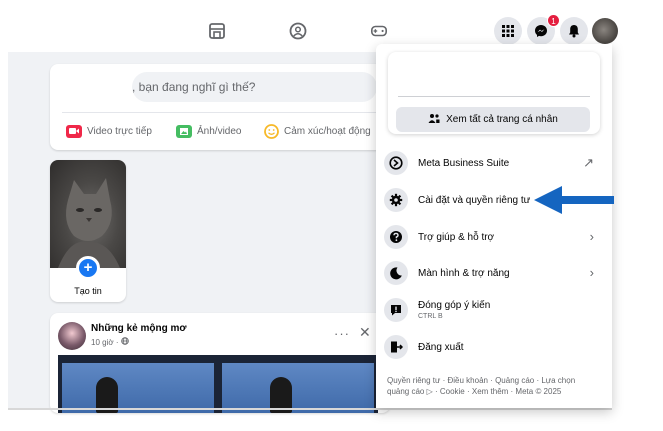 The height and width of the screenshot is (431, 663). I want to click on post-more-button: ···, so click(342, 333).